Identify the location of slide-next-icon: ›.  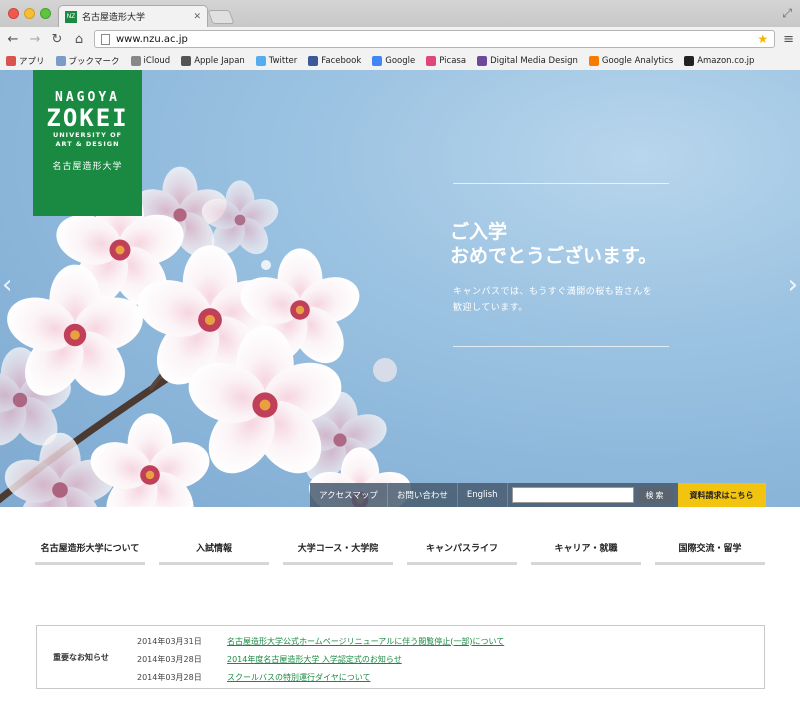
(793, 285).